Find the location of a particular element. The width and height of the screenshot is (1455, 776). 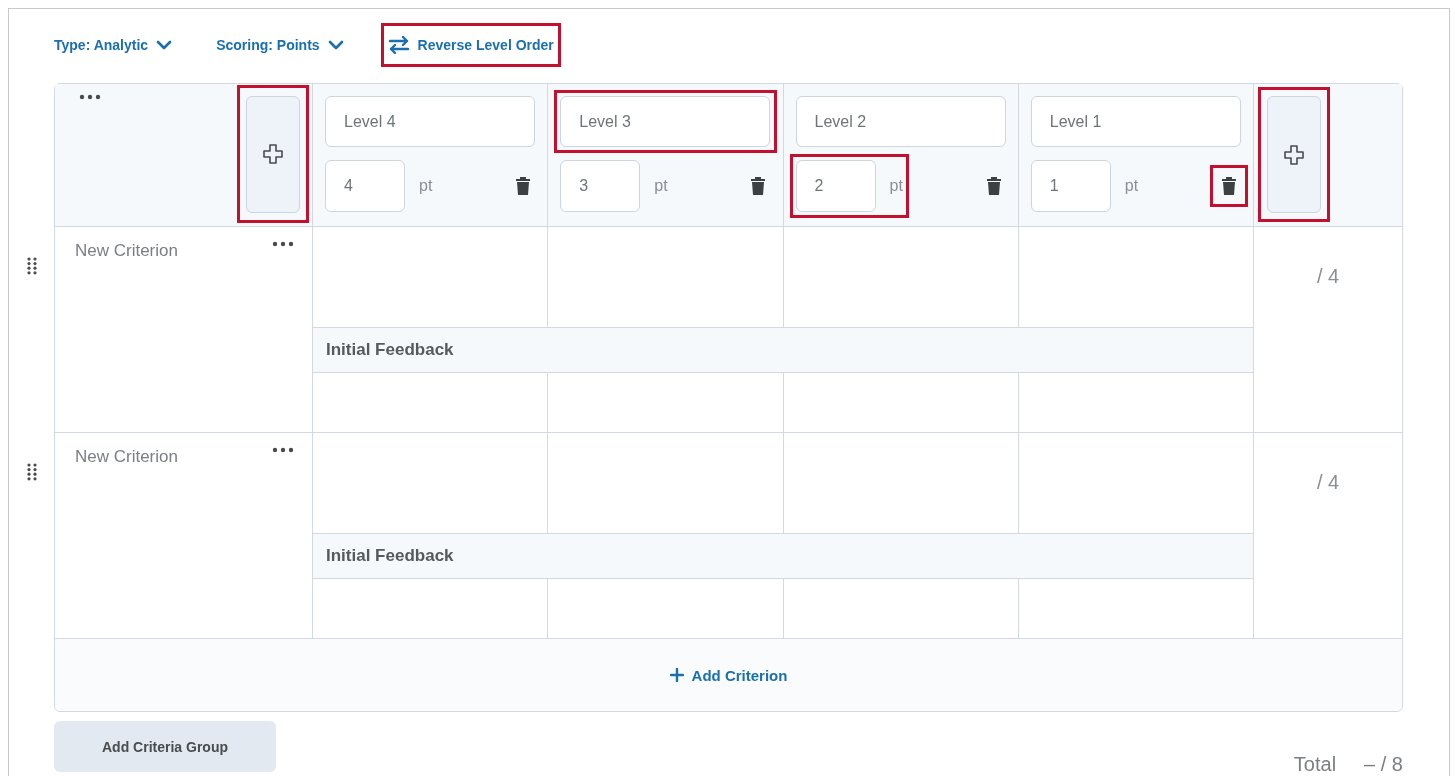

points-field: 3 is located at coordinates (600, 186).